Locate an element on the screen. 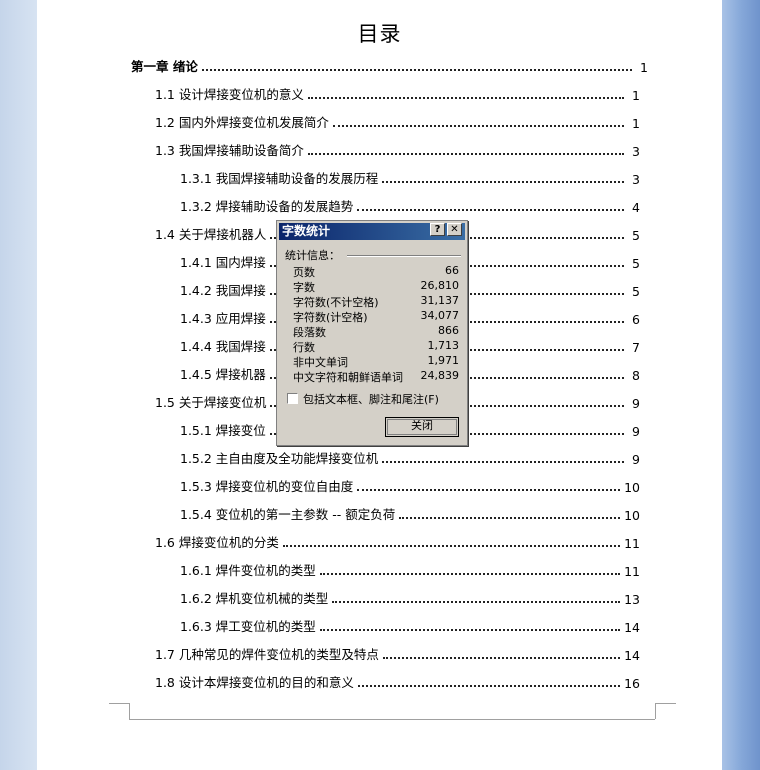 The height and width of the screenshot is (770, 760). close-icon: ✕ is located at coordinates (454, 229).